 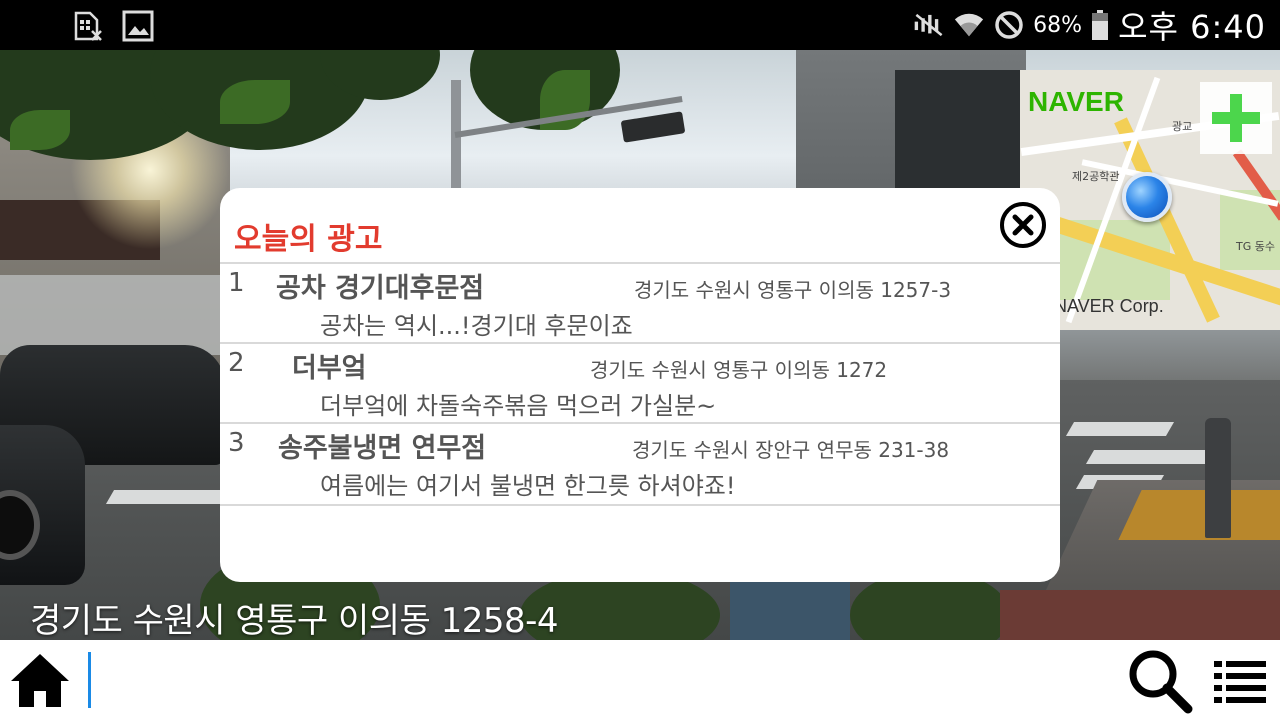 I want to click on bollard, so click(x=1218, y=478).